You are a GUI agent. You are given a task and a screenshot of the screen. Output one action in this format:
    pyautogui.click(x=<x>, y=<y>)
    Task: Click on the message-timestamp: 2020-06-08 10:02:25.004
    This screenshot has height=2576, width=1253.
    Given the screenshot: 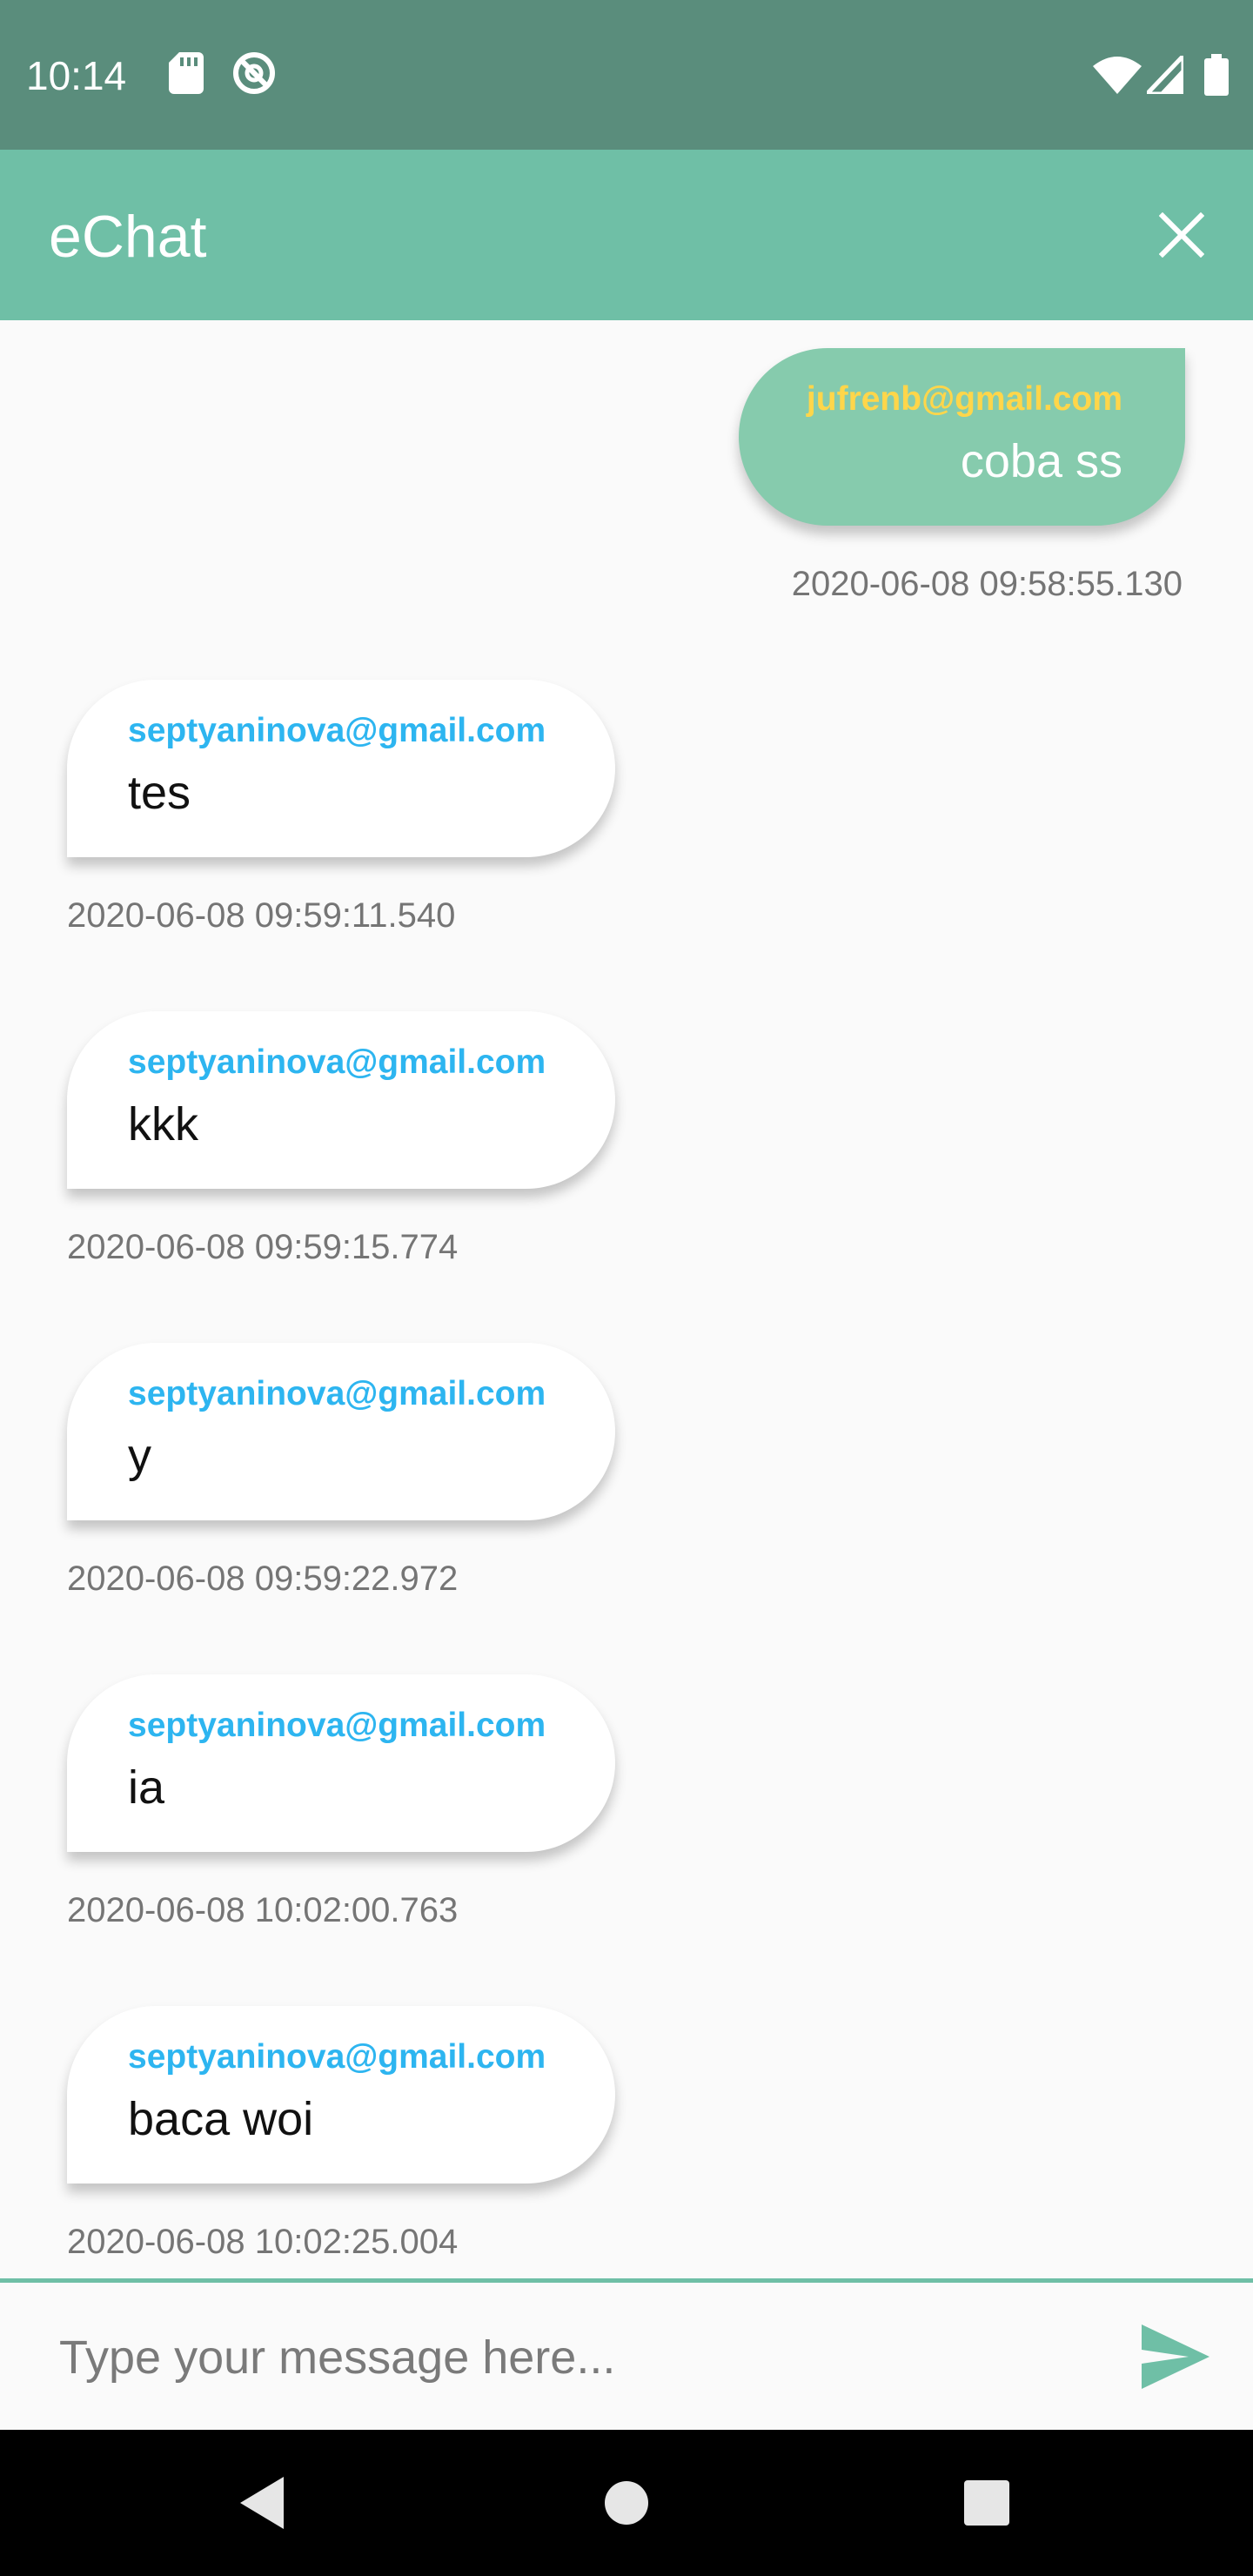 What is the action you would take?
    pyautogui.click(x=263, y=2242)
    